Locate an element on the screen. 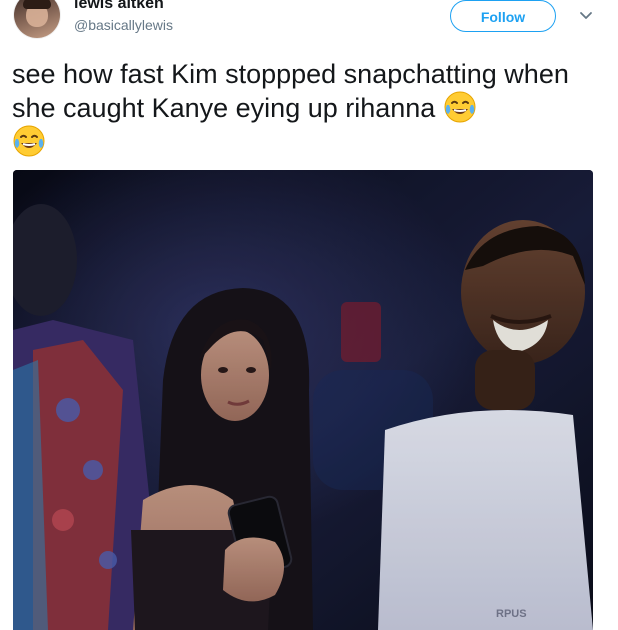 This screenshot has width=618, height=630. chevron-down-icon is located at coordinates (586, 16).